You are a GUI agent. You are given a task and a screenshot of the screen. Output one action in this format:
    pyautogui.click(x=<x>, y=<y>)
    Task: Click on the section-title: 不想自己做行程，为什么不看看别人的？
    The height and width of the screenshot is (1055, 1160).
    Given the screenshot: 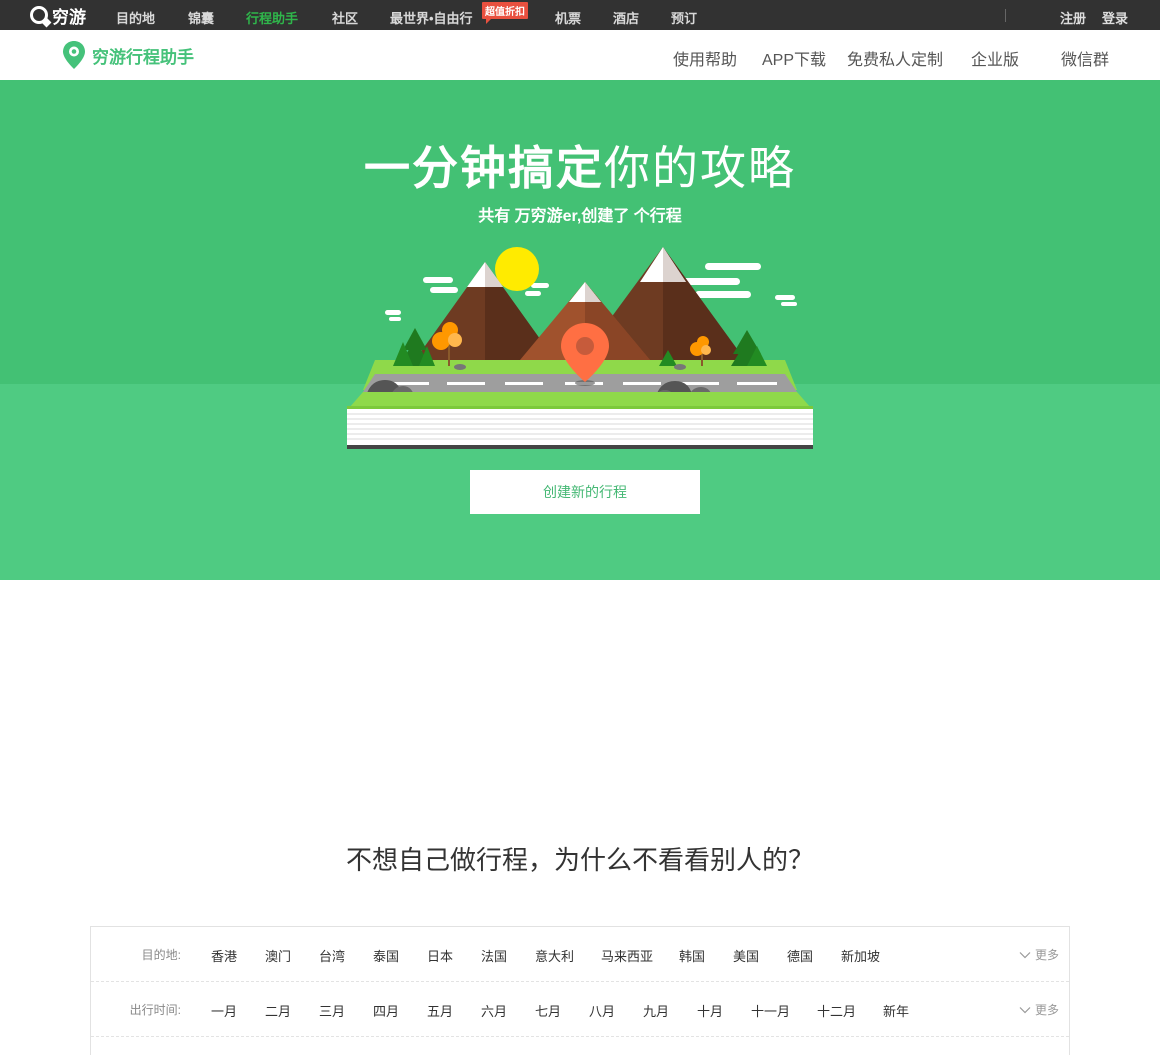 What is the action you would take?
    pyautogui.click(x=579, y=860)
    